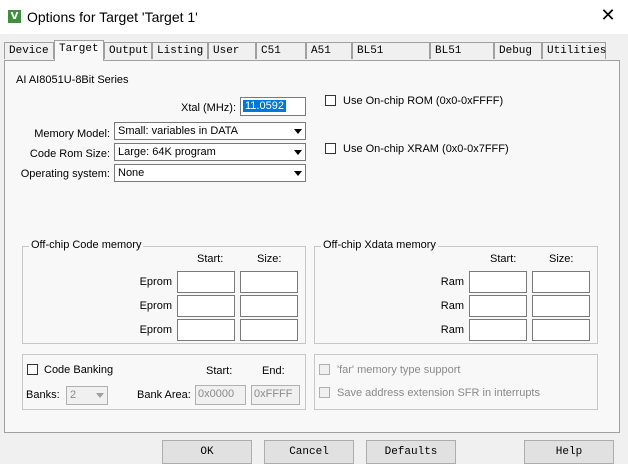 The width and height of the screenshot is (628, 464). What do you see at coordinates (452, 306) in the screenshot?
I see `ram-label-2: Ram` at bounding box center [452, 306].